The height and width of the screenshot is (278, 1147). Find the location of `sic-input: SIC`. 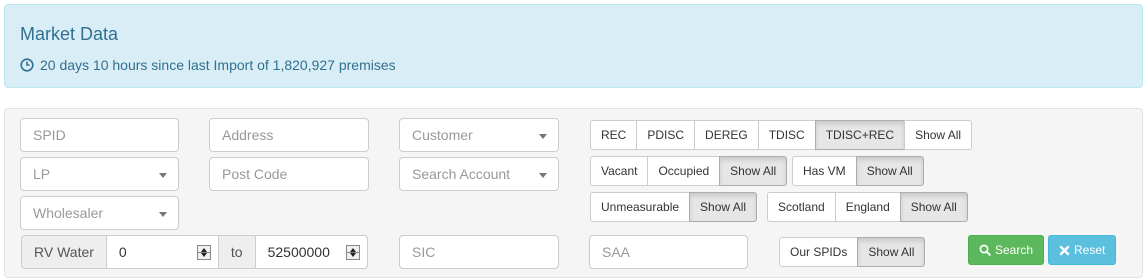

sic-input: SIC is located at coordinates (479, 252).